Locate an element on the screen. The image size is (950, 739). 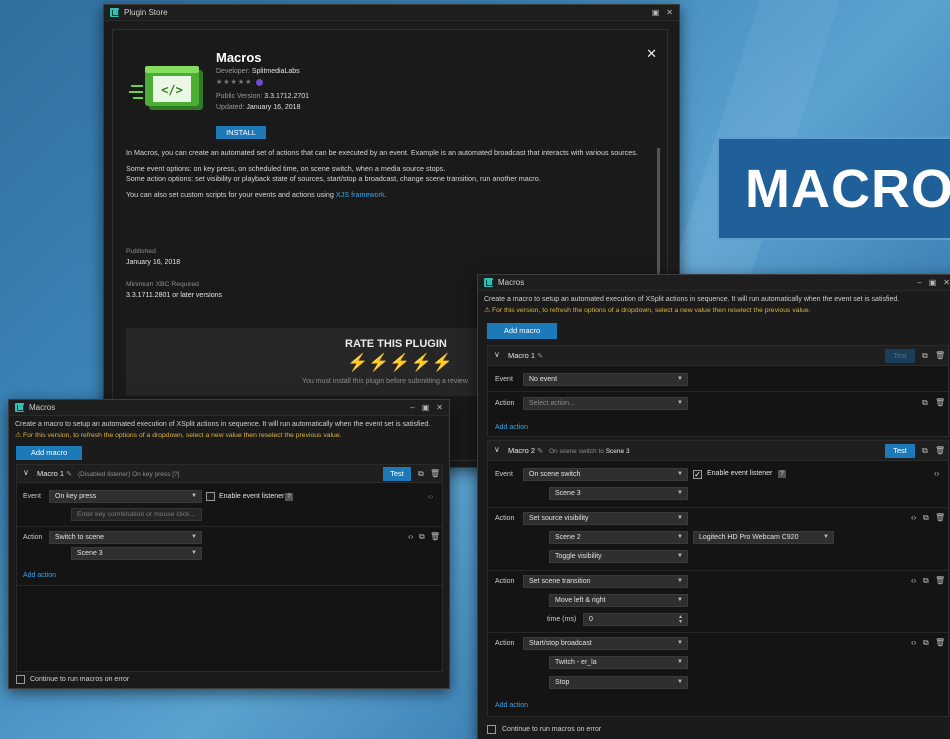
scene-dropdown: Scene 3 ▼ is located at coordinates (136, 553).